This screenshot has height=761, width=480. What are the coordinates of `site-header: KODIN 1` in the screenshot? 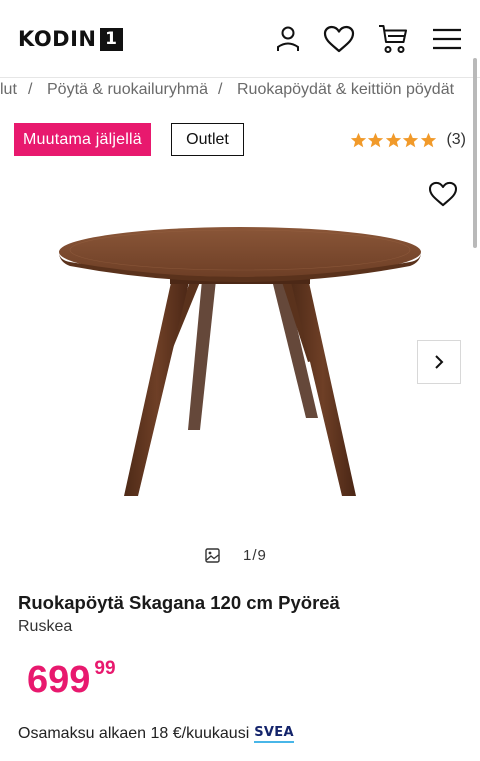 It's located at (240, 39).